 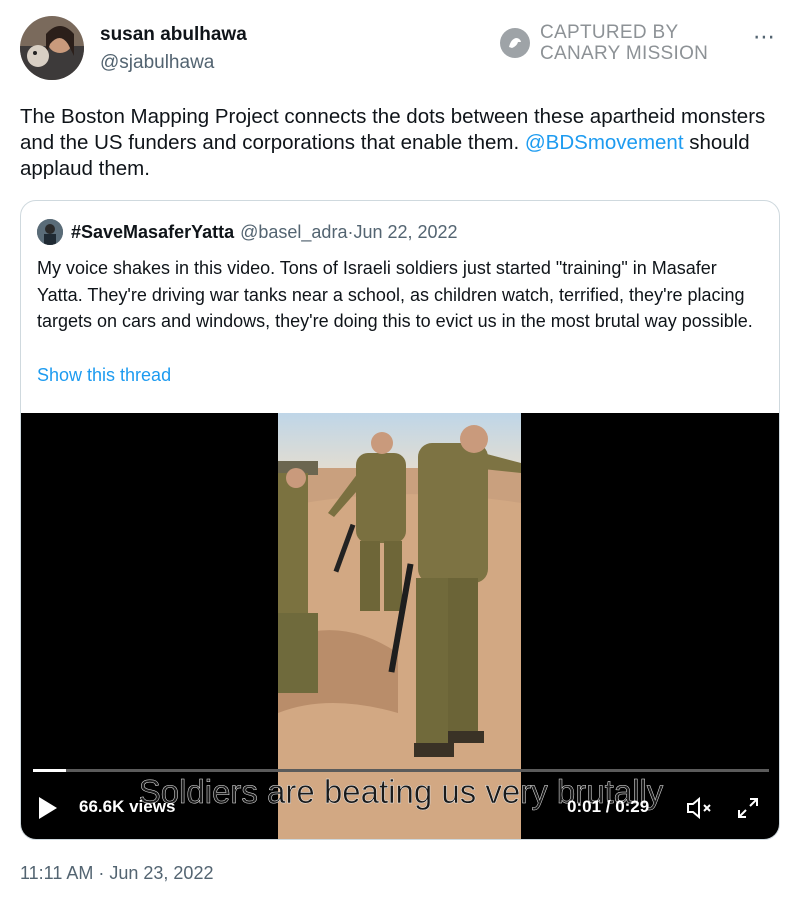 What do you see at coordinates (127, 806) in the screenshot?
I see `view-count: 66.6K views` at bounding box center [127, 806].